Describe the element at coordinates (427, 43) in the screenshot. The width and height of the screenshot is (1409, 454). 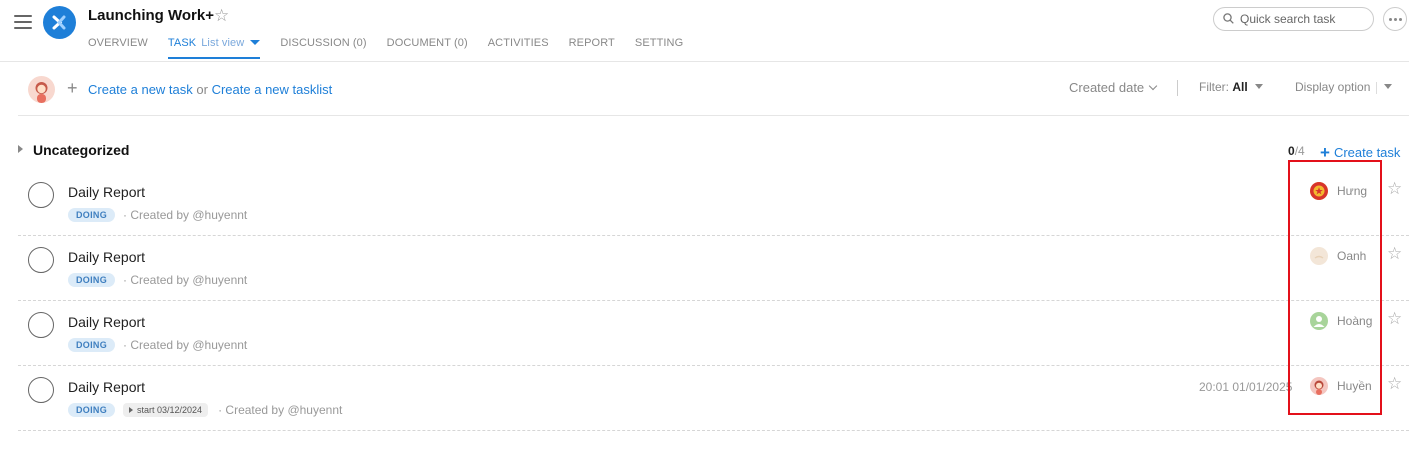
I see `tab-document: DOCUMENT (0)` at that location.